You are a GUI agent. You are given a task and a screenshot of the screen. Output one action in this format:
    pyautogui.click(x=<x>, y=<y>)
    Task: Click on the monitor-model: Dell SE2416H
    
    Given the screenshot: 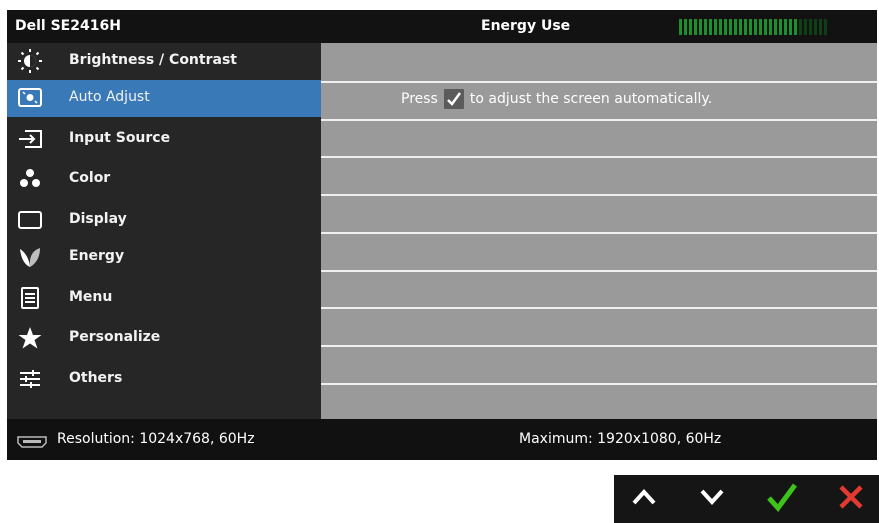 What is the action you would take?
    pyautogui.click(x=68, y=26)
    